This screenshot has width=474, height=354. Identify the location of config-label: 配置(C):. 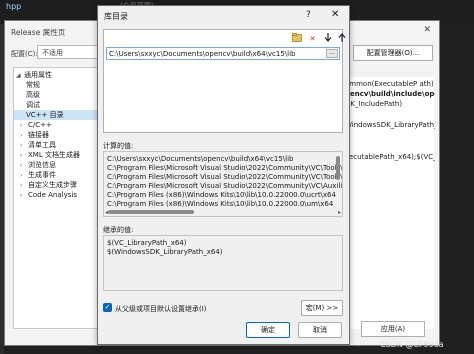
(24, 54).